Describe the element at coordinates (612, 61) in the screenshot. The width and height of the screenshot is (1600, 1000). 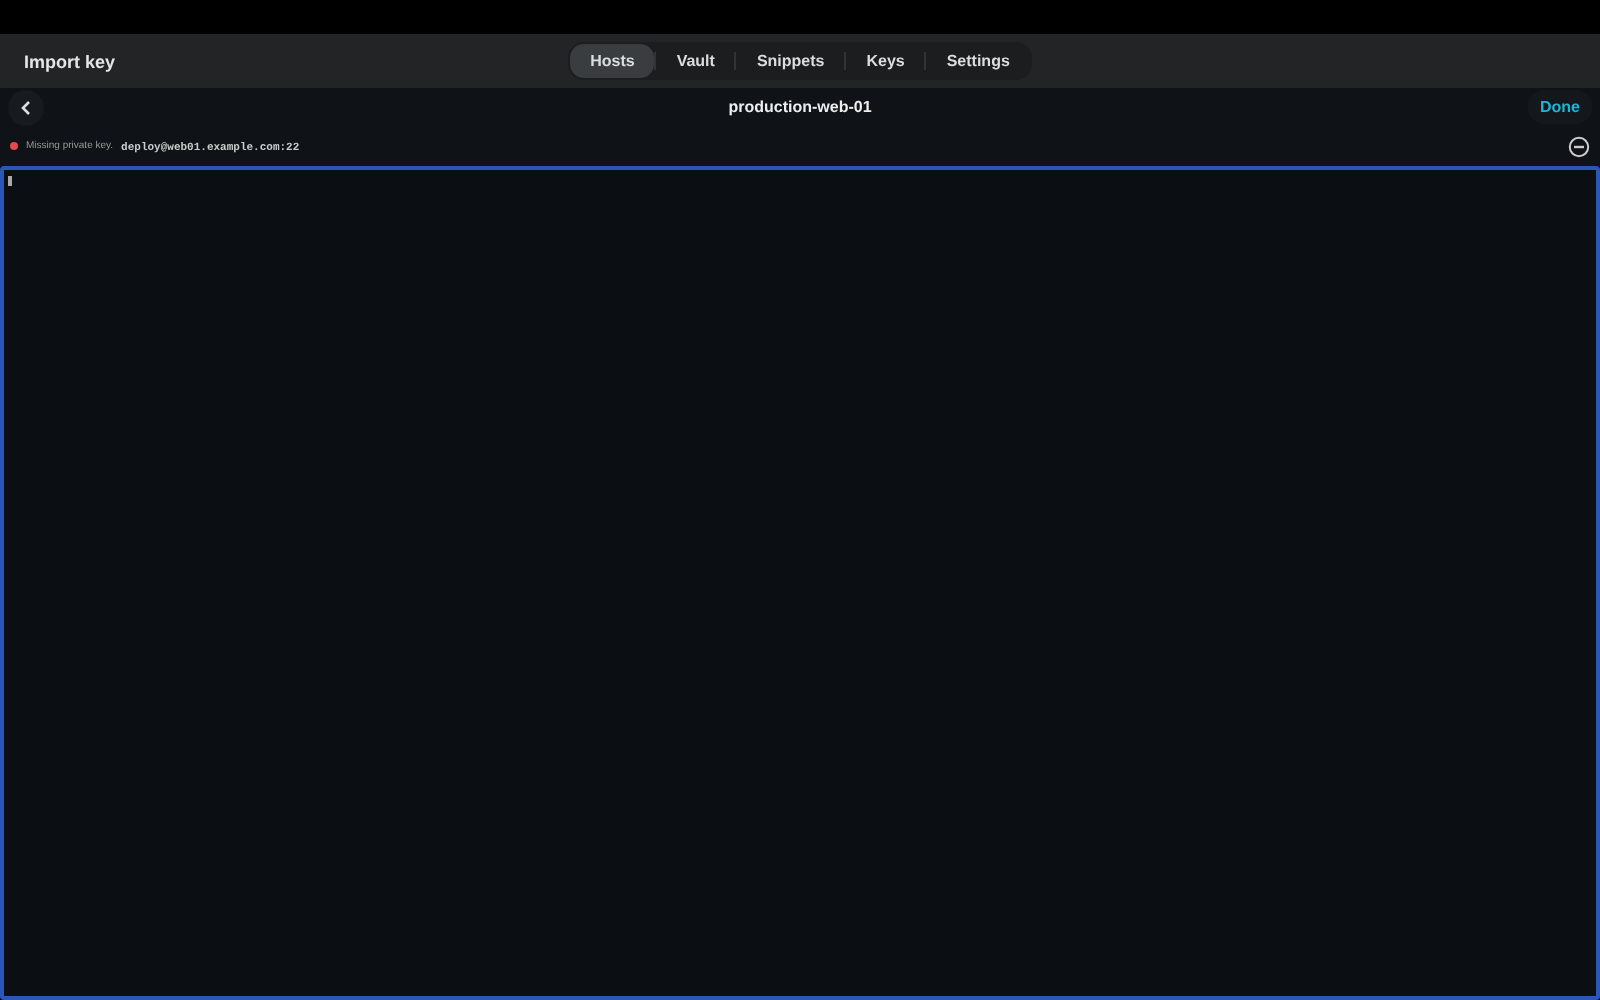
I see `tab: Hosts` at that location.